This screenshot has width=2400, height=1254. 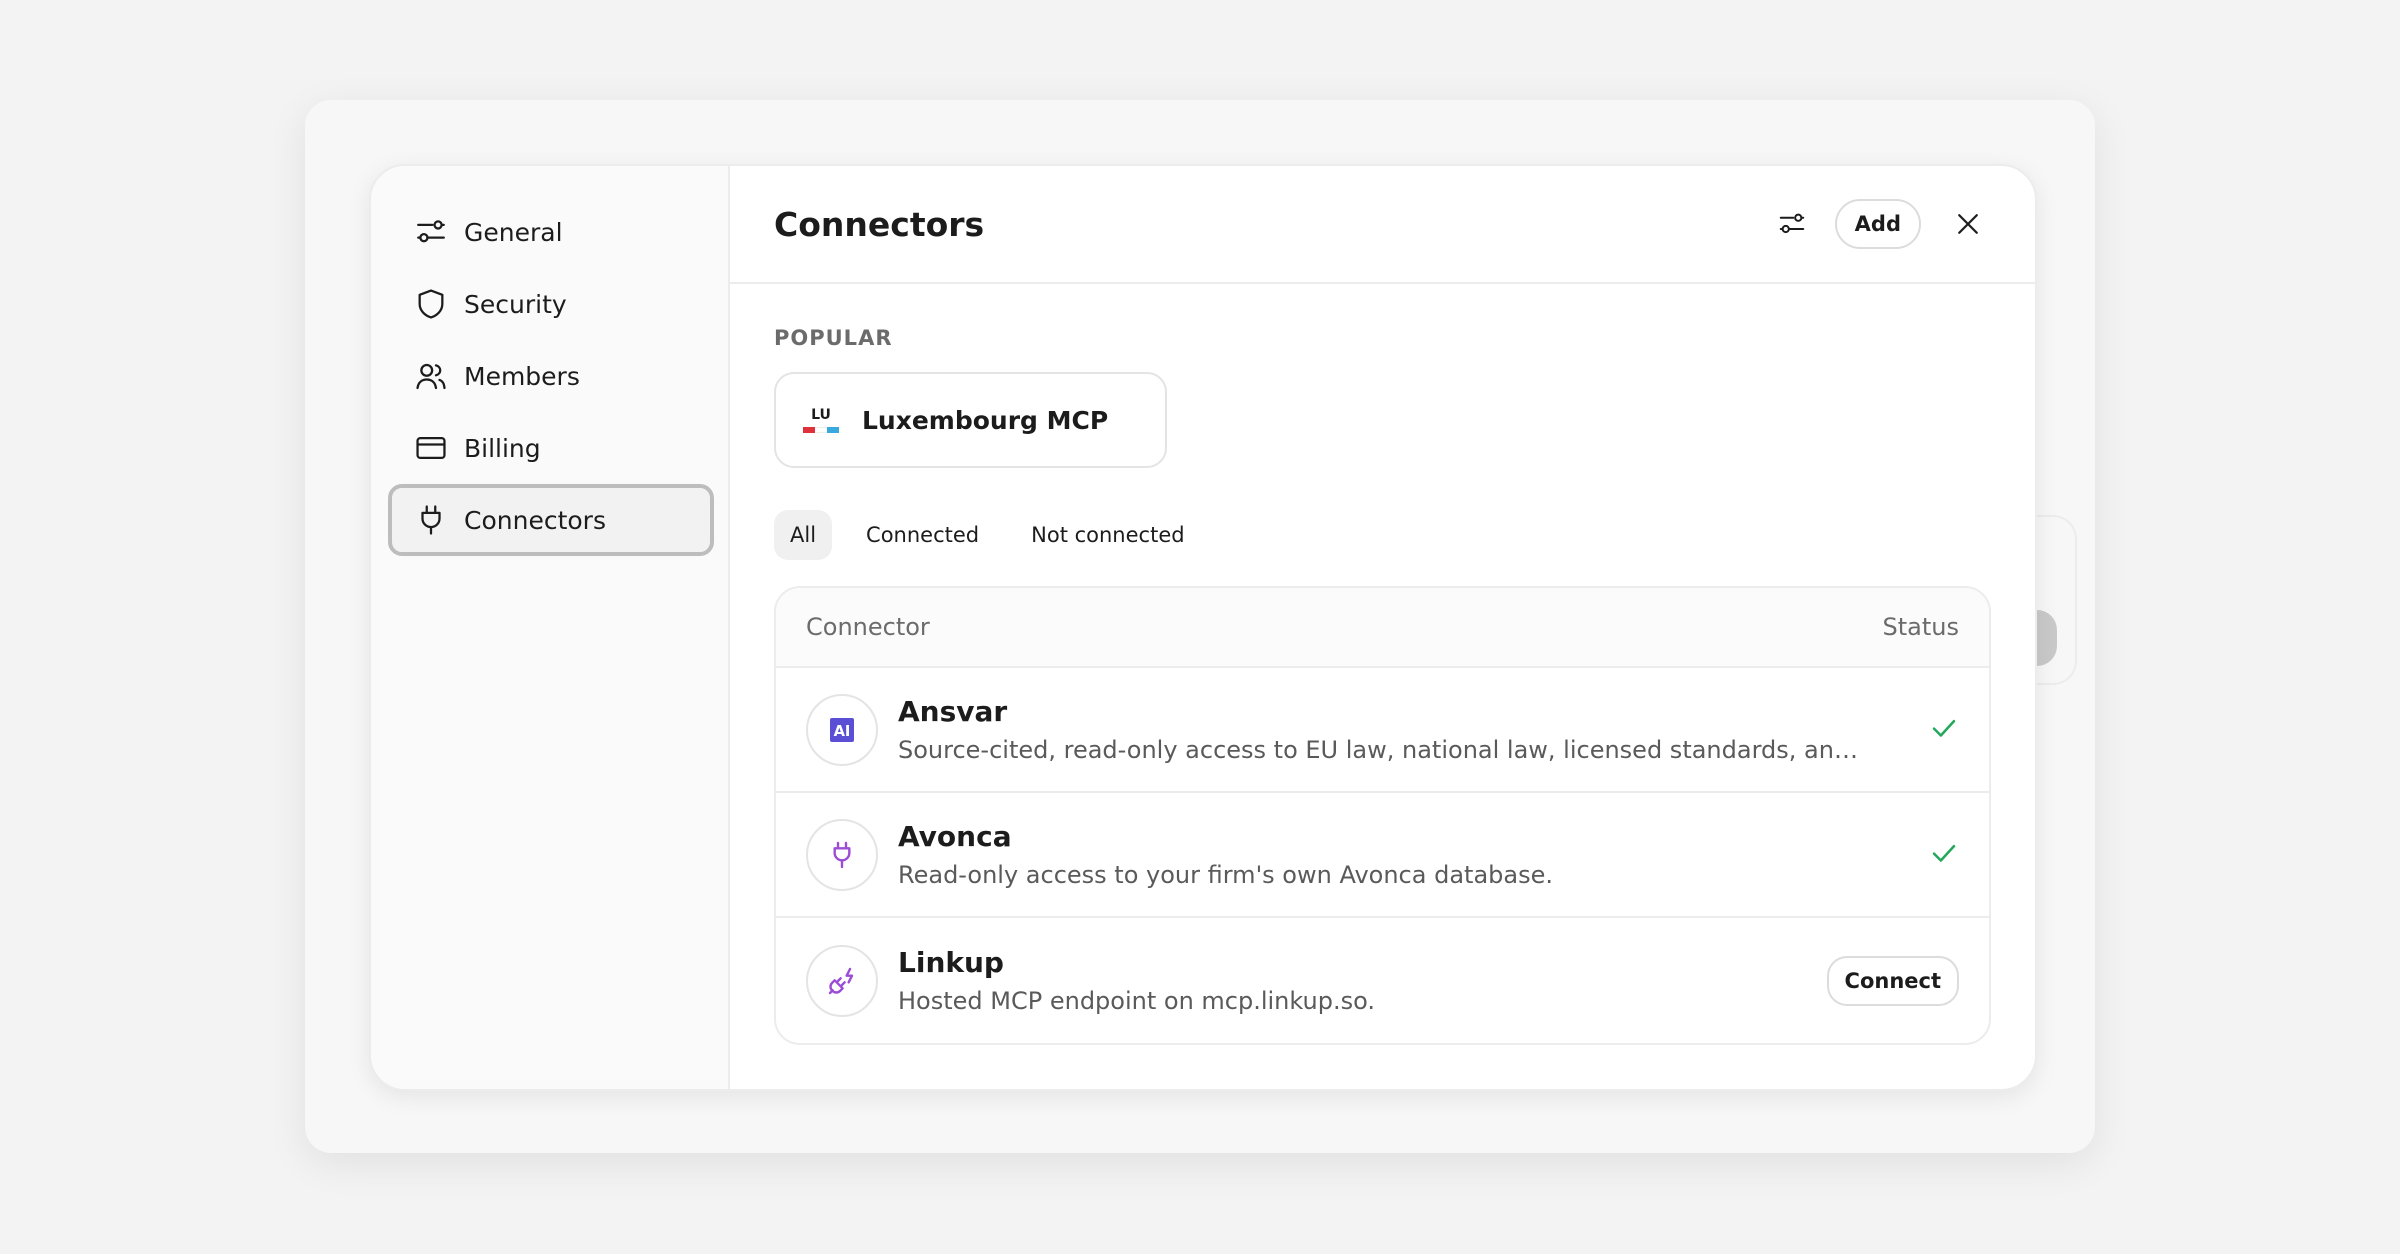 I want to click on shield-icon, so click(x=431, y=304).